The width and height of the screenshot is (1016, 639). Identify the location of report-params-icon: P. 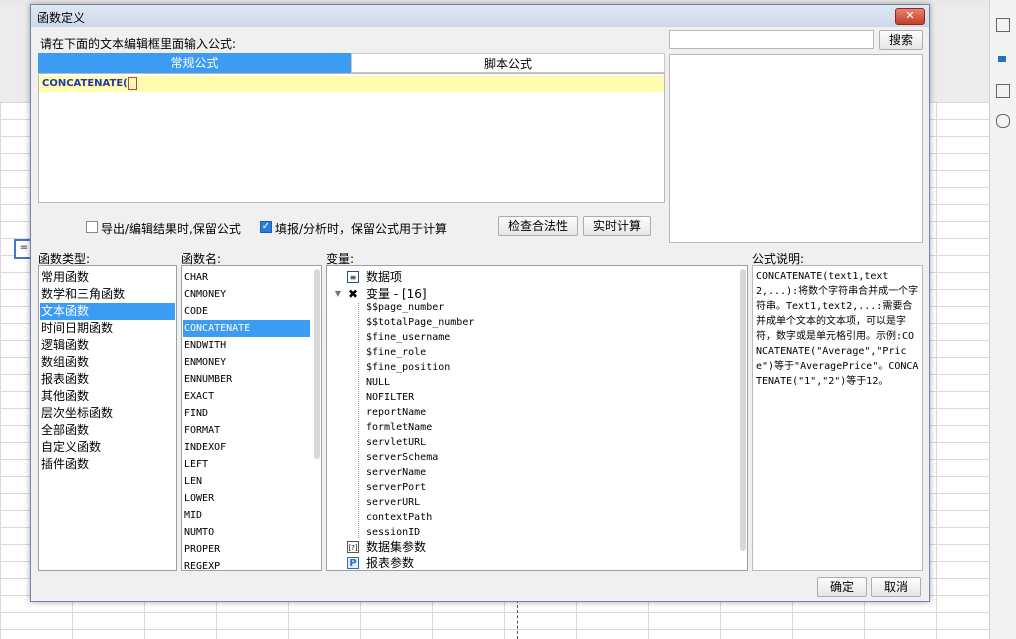
(353, 563).